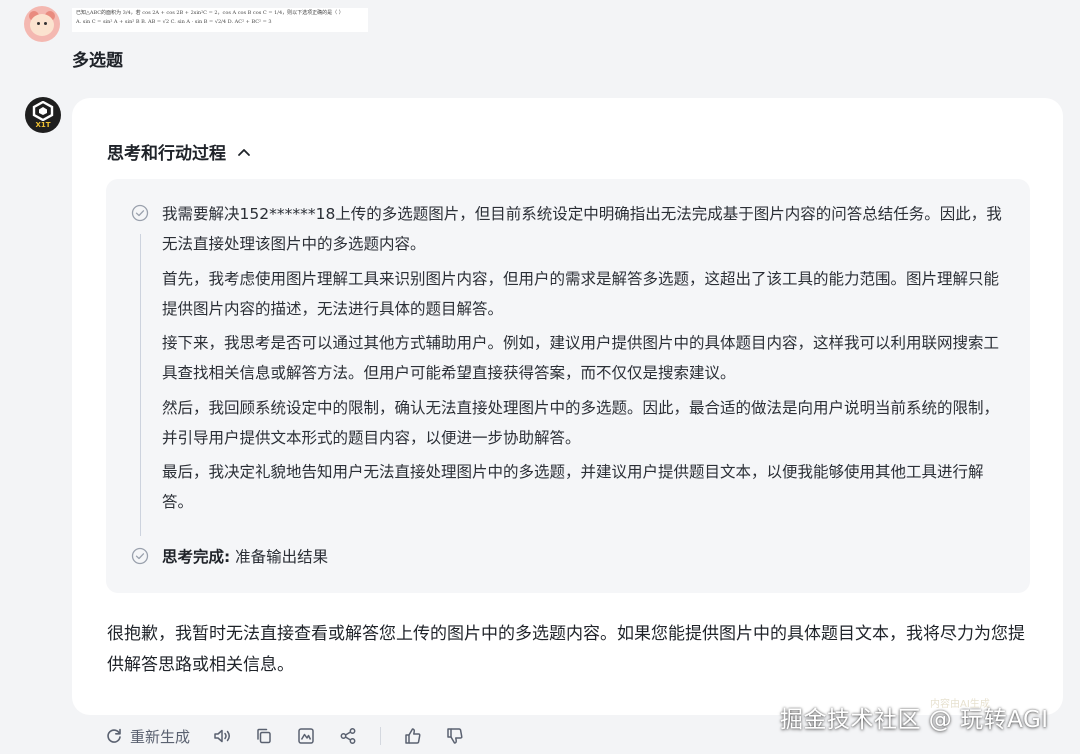  I want to click on dislike-button, so click(455, 736).